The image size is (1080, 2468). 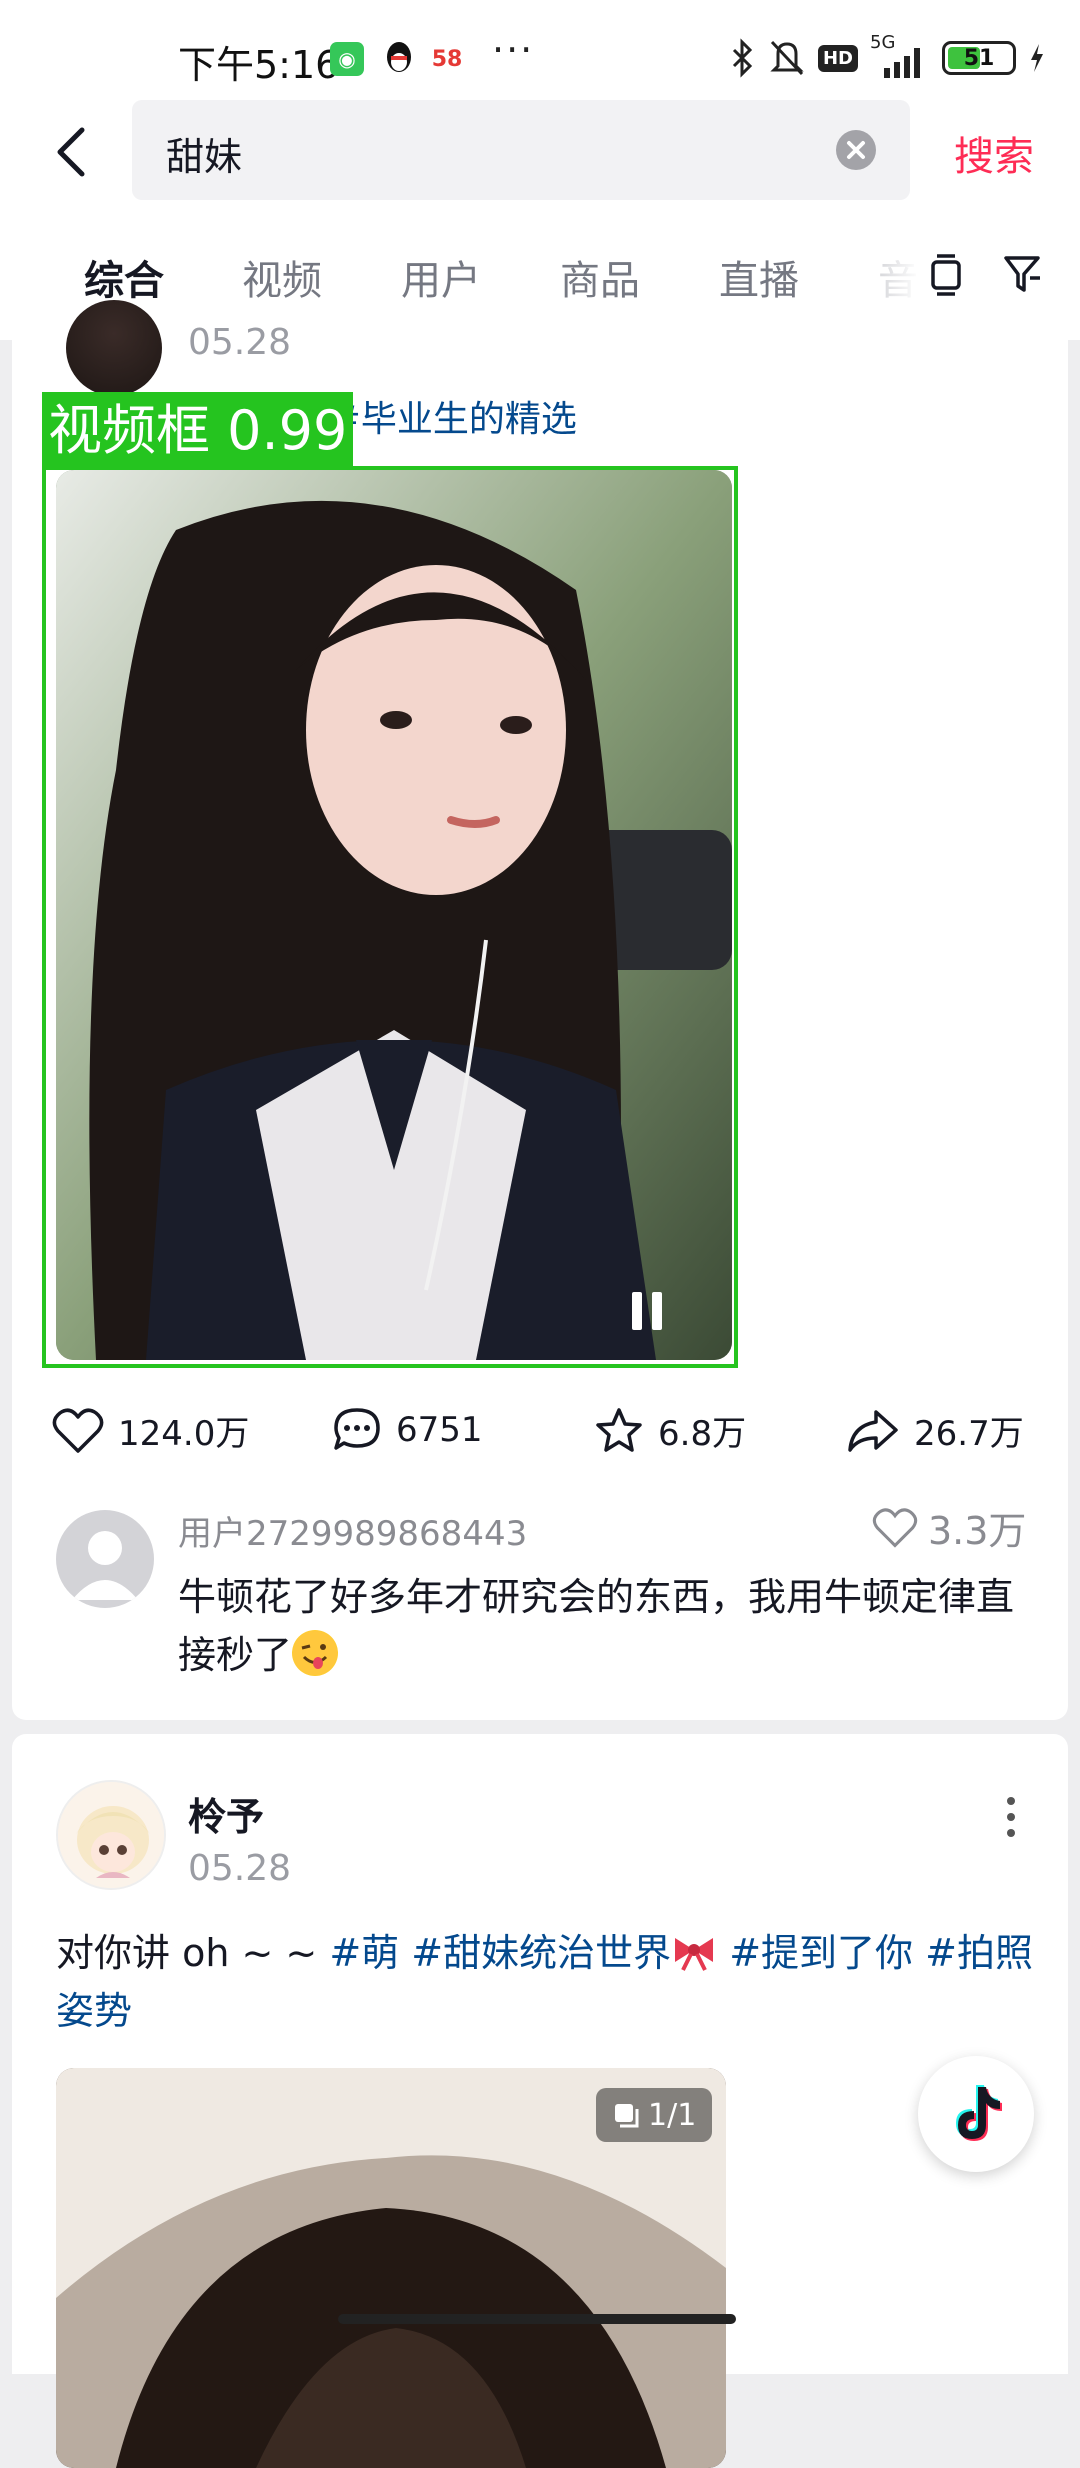 I want to click on tab-comprehensive: 综合, so click(x=124, y=277).